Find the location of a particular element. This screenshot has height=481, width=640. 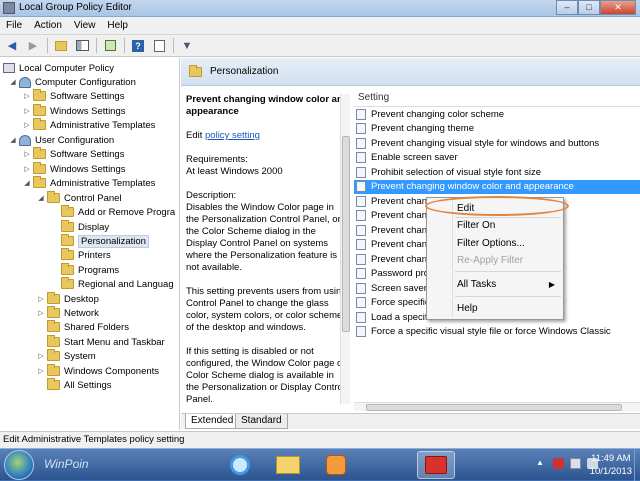

explorer-icon is located at coordinates (288, 465).